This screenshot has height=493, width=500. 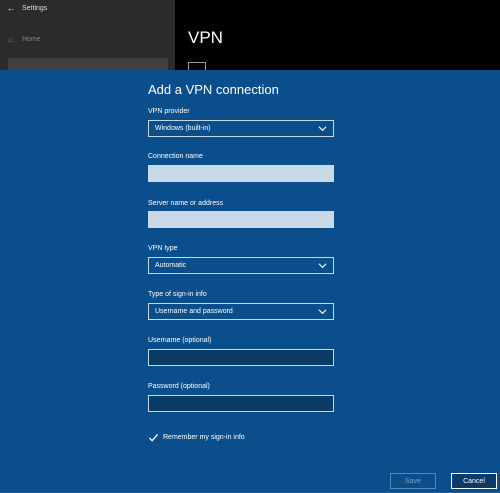 I want to click on connection-name-field, so click(x=241, y=173).